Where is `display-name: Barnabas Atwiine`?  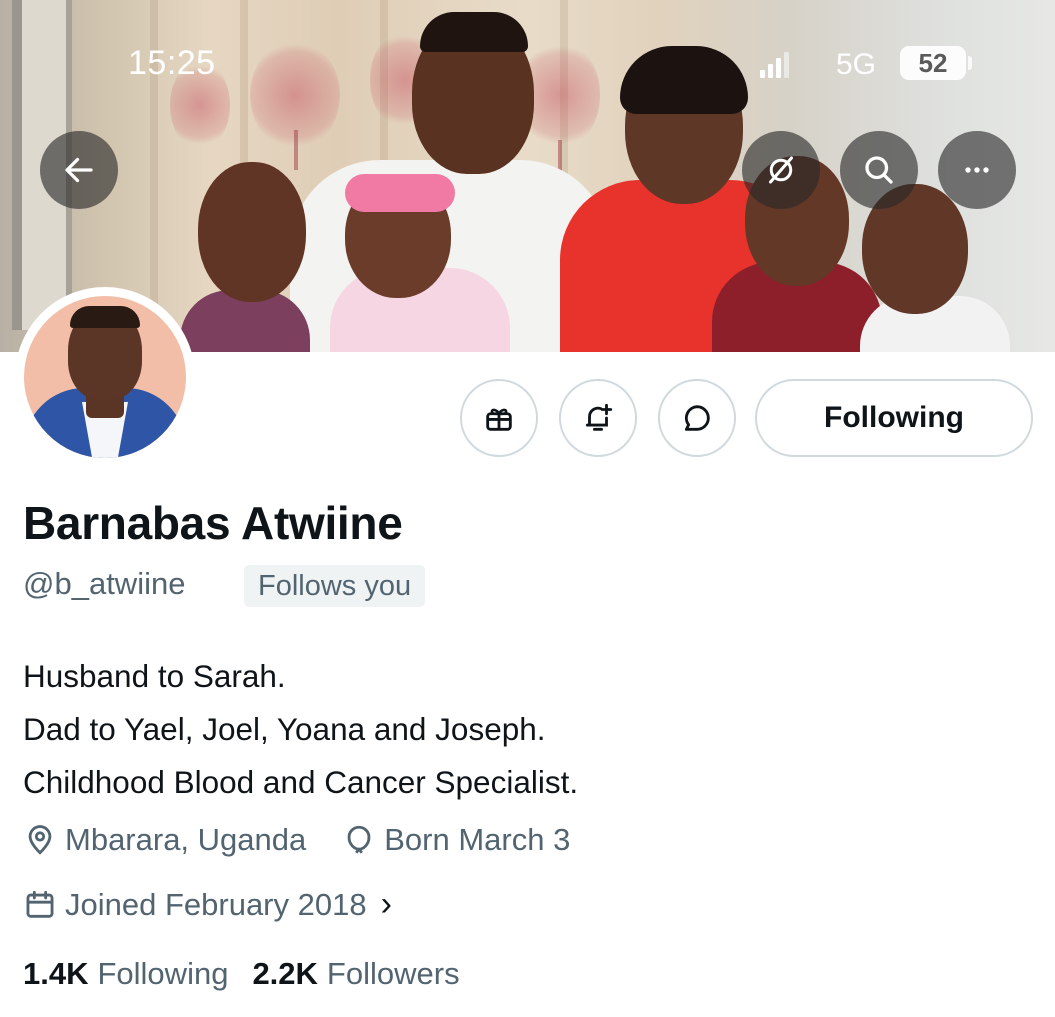 display-name: Barnabas Atwiine is located at coordinates (213, 523).